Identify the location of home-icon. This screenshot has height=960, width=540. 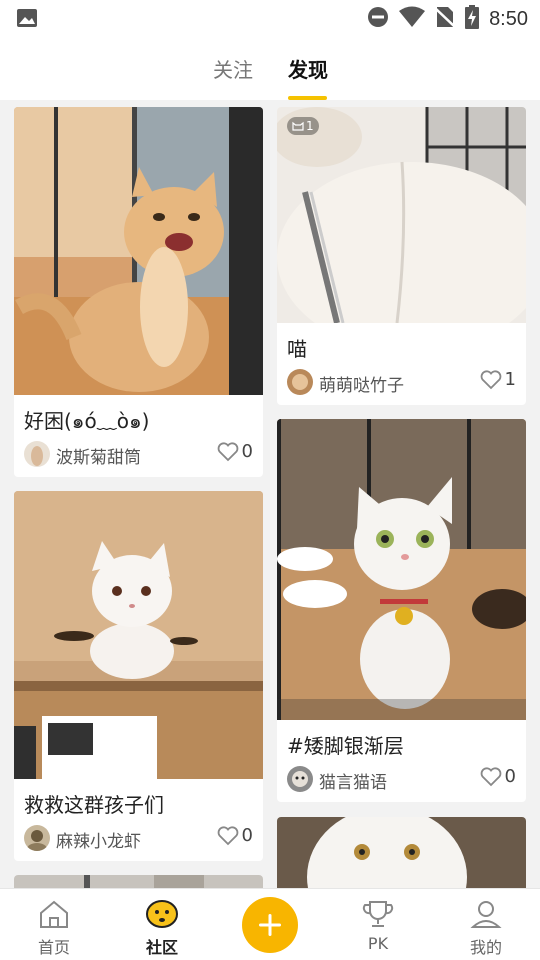
(54, 914).